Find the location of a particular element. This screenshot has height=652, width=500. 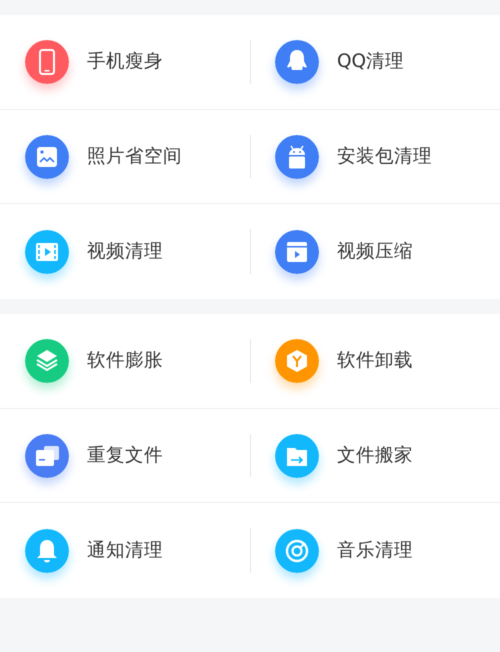

feature-label: 文件搬家 is located at coordinates (375, 456).